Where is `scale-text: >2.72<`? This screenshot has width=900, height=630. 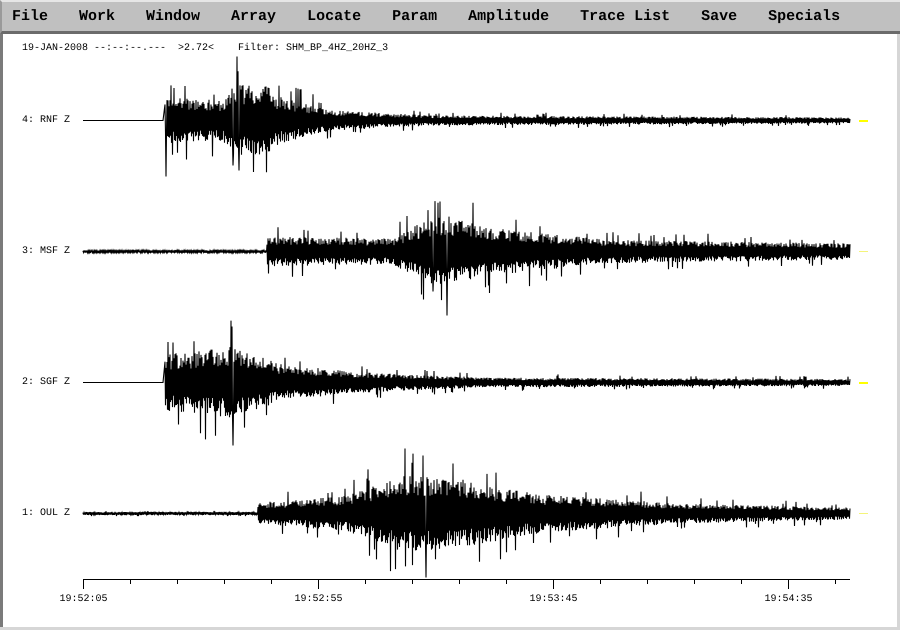 scale-text: >2.72< is located at coordinates (196, 49).